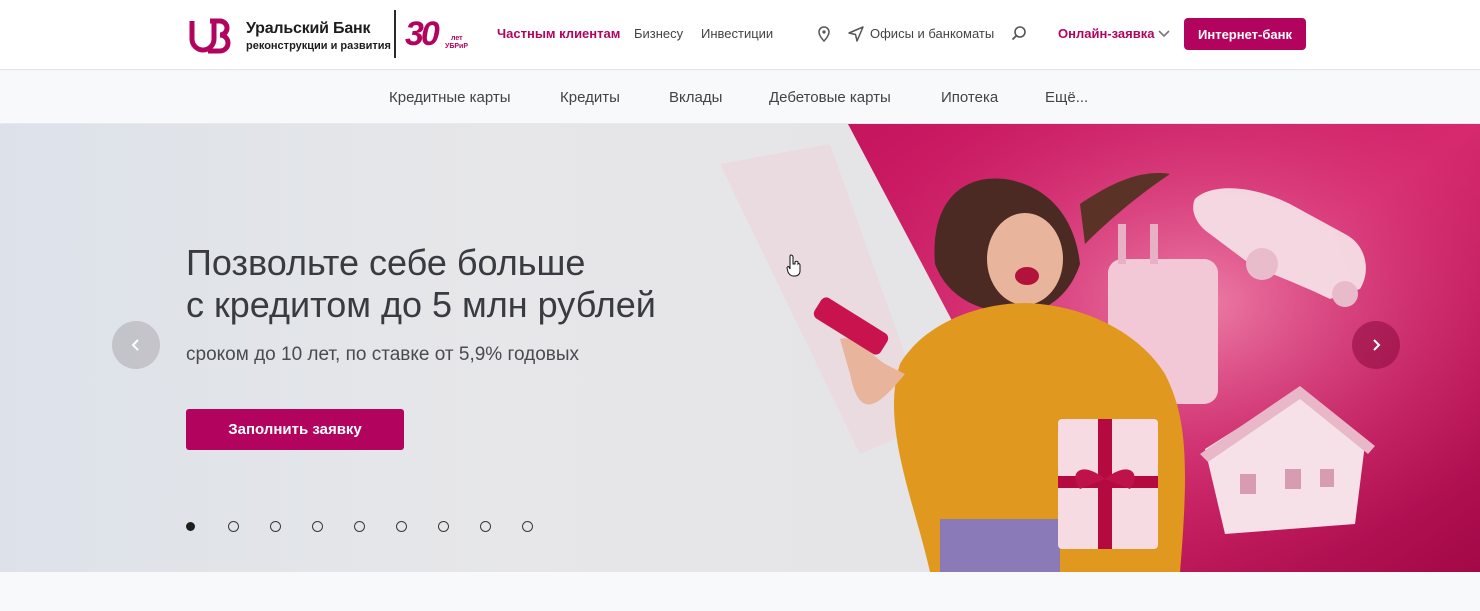 The width and height of the screenshot is (1480, 611). What do you see at coordinates (793, 265) in the screenshot?
I see `mouse-cursor-hand-icon` at bounding box center [793, 265].